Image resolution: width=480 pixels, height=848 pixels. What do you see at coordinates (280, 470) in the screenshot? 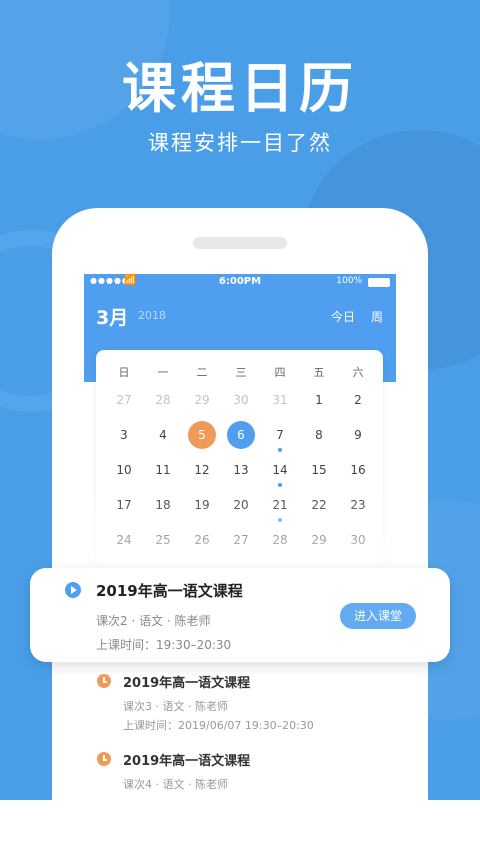
I see `calendar-day: 14` at bounding box center [280, 470].